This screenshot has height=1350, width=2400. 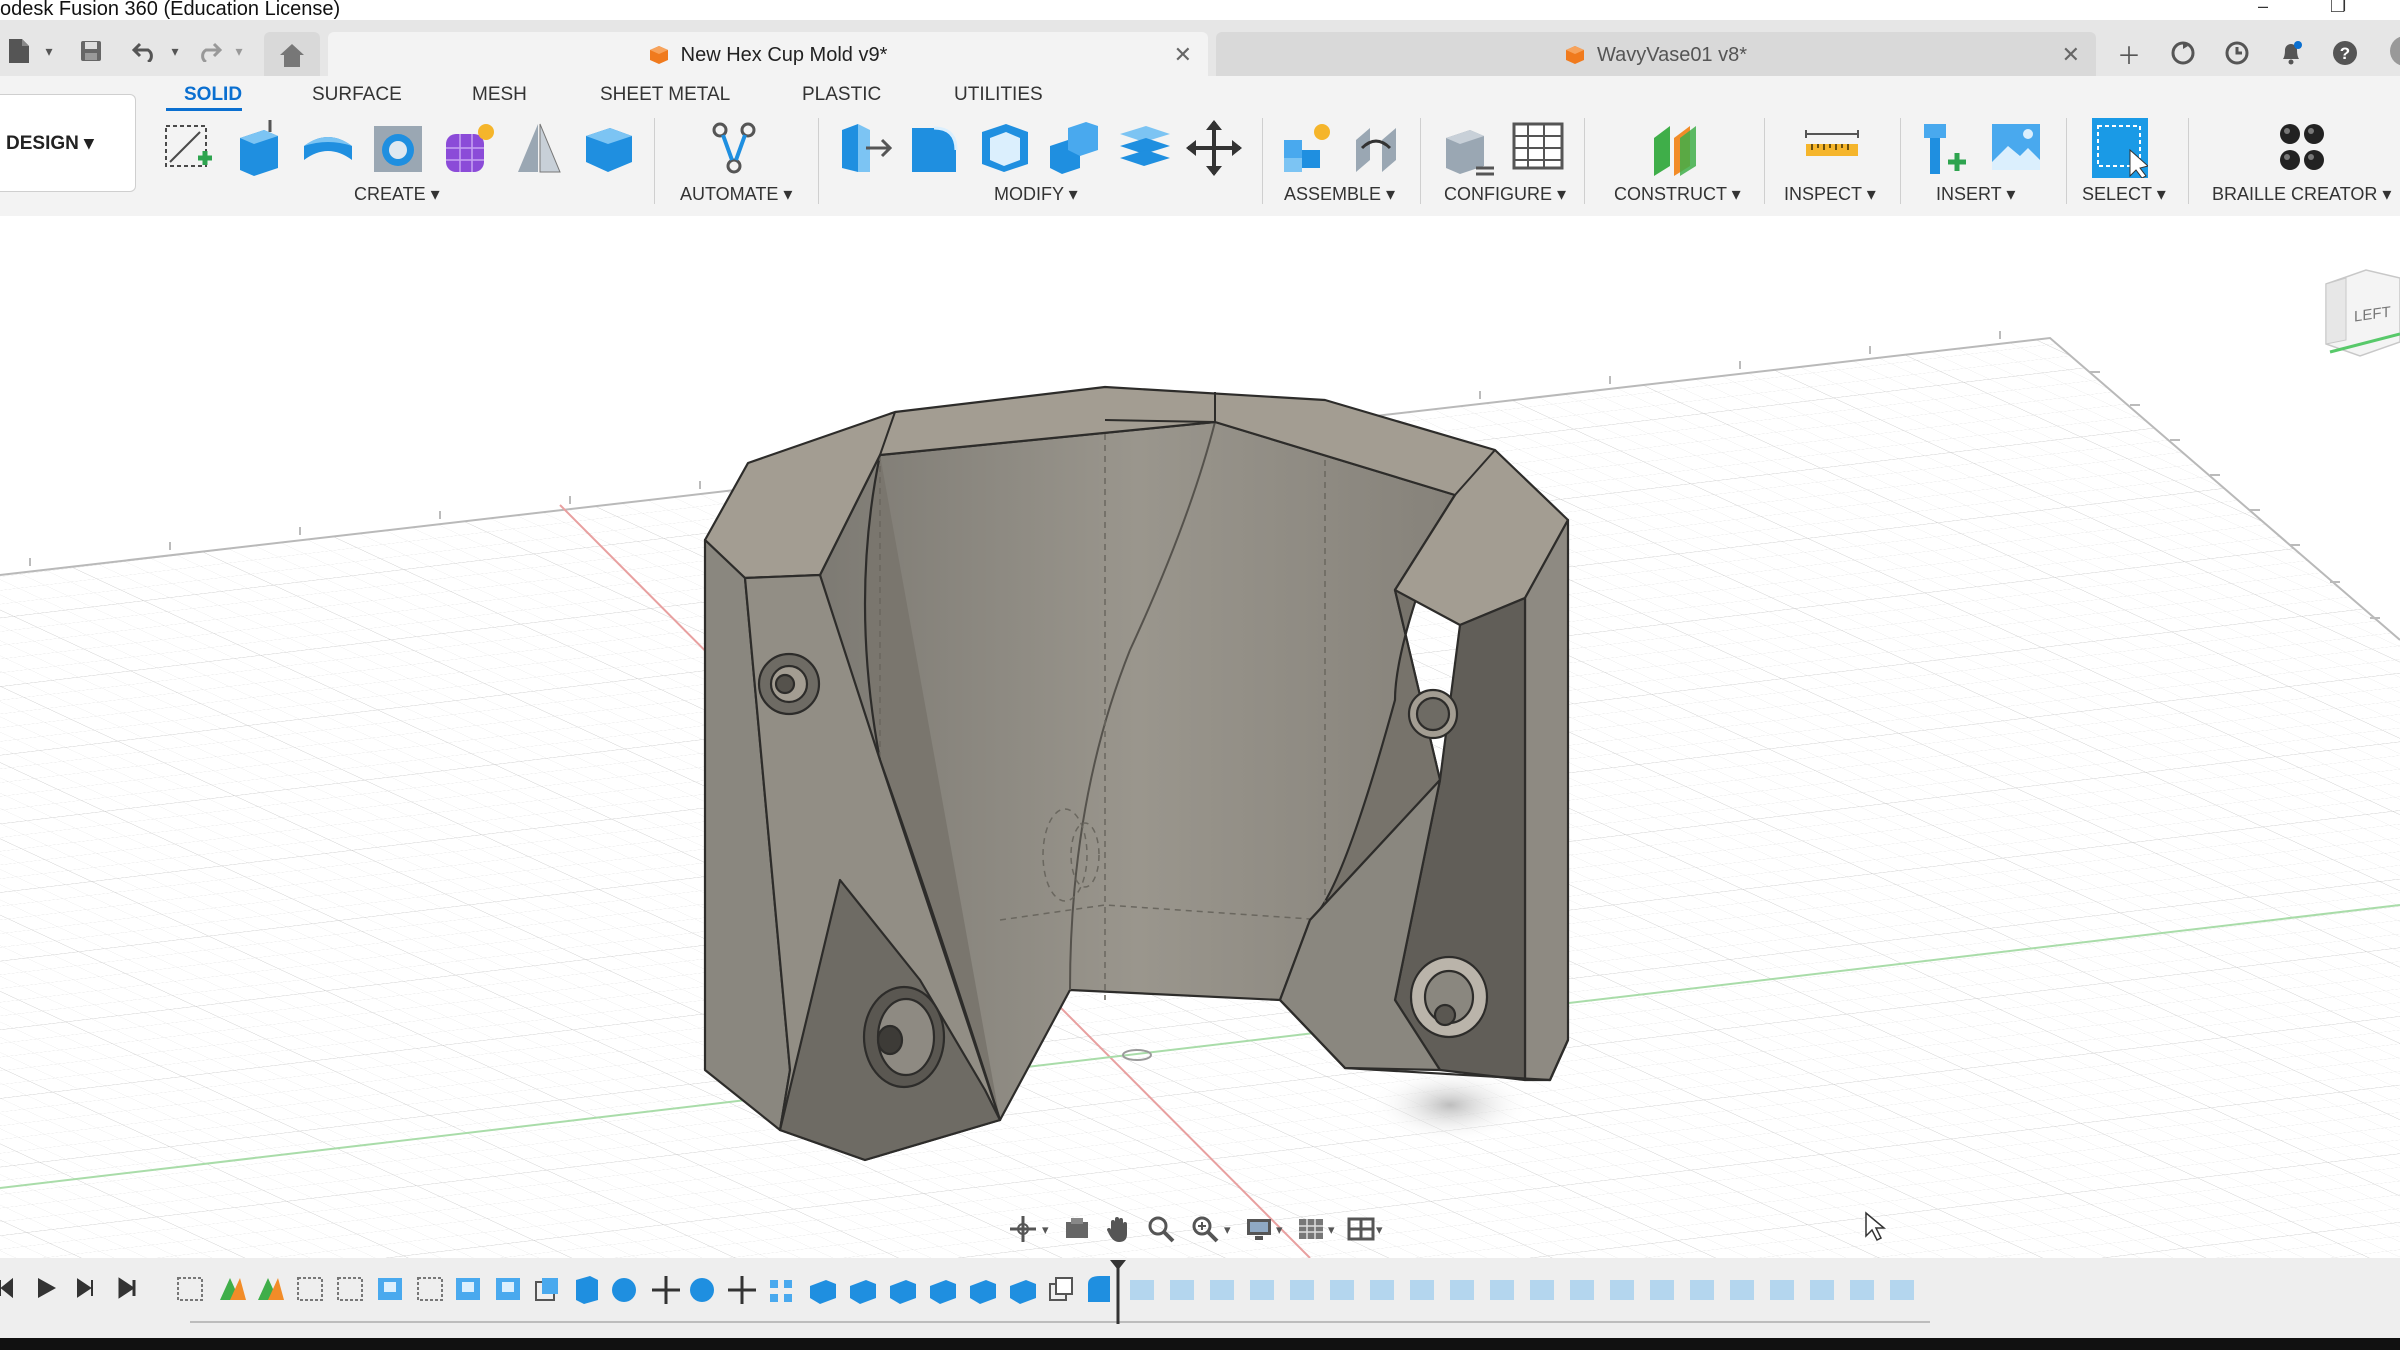 What do you see at coordinates (47, 1288) in the screenshot?
I see `play-icon` at bounding box center [47, 1288].